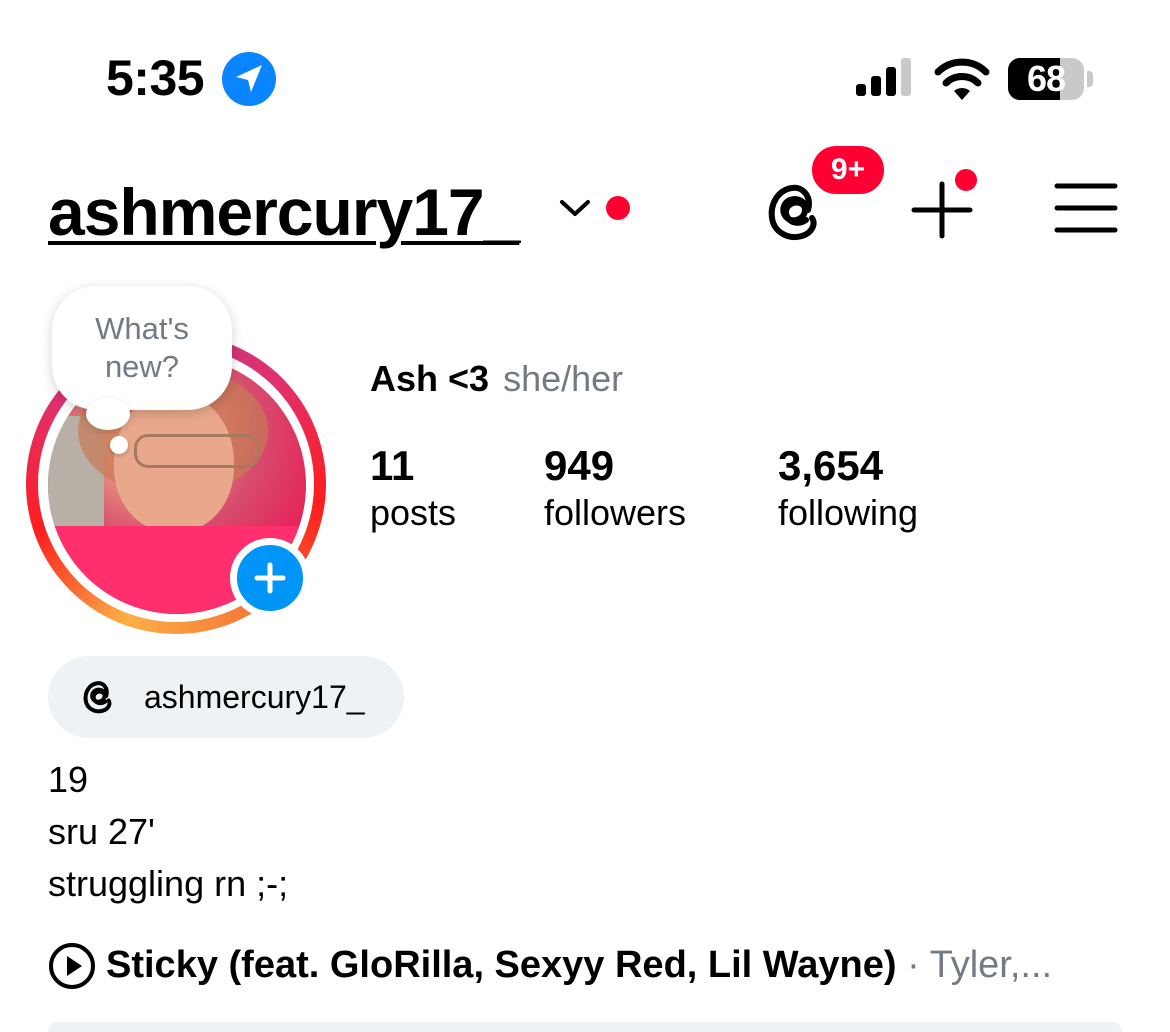  I want to click on display-name: Ash <3, so click(430, 378).